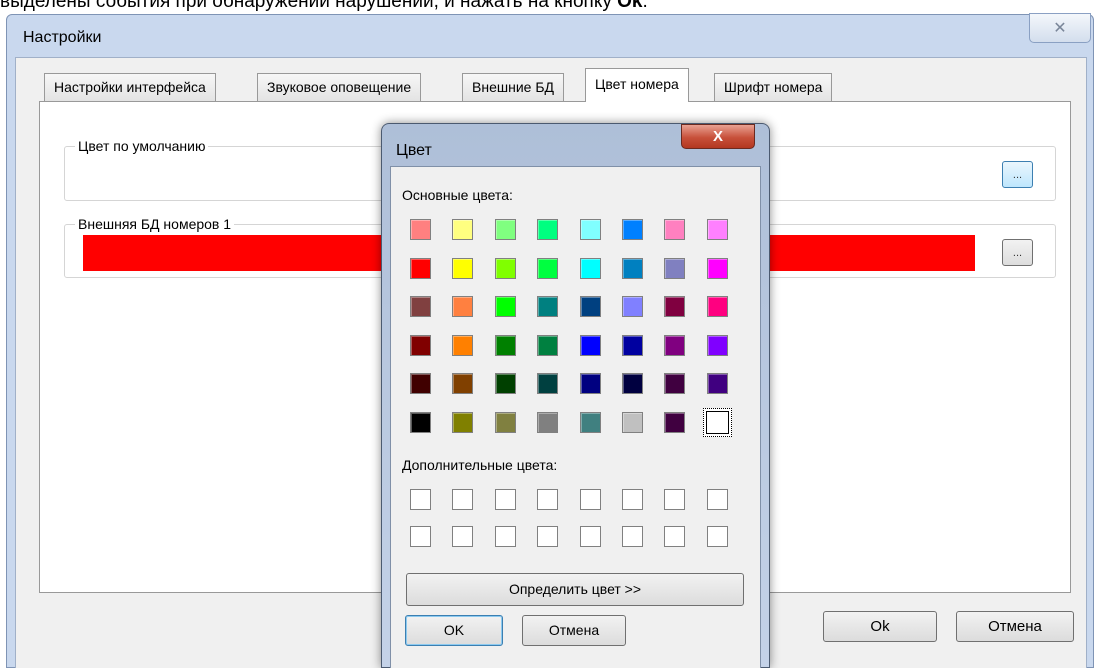  I want to click on settings-ok-button: Ok, so click(880, 626).